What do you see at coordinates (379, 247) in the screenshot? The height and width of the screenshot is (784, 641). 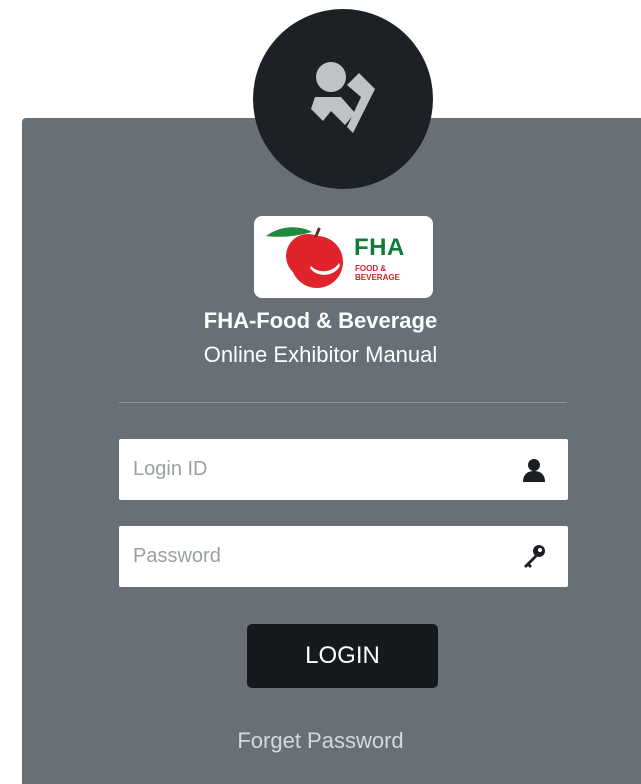 I see `logo-brand-text: FHA` at bounding box center [379, 247].